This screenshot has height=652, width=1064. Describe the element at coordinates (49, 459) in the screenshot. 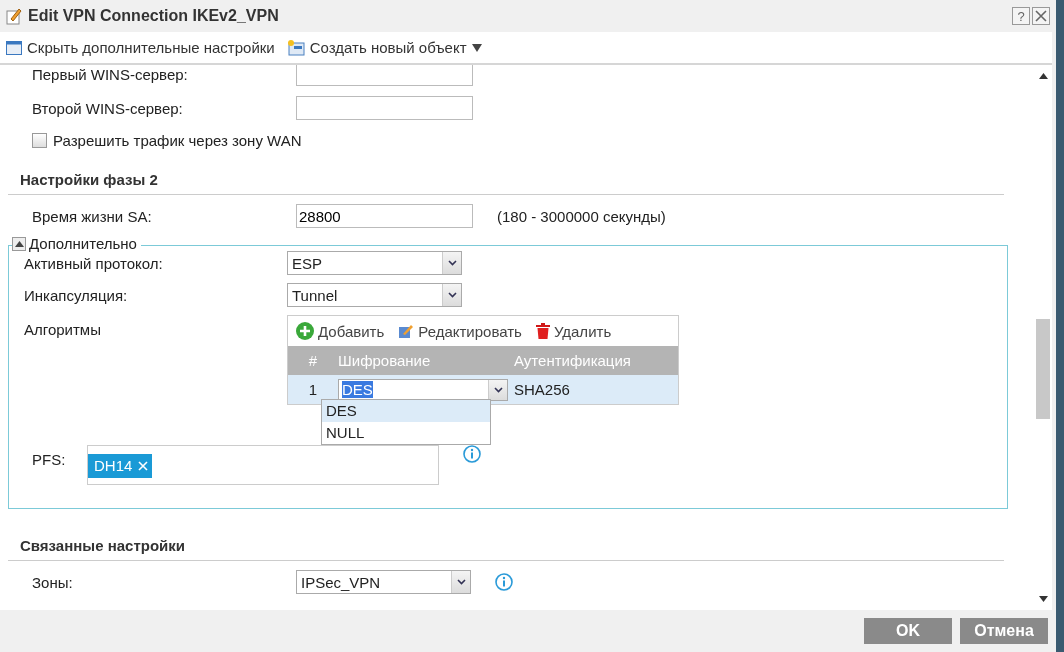

I see `field-label: PFS:` at that location.